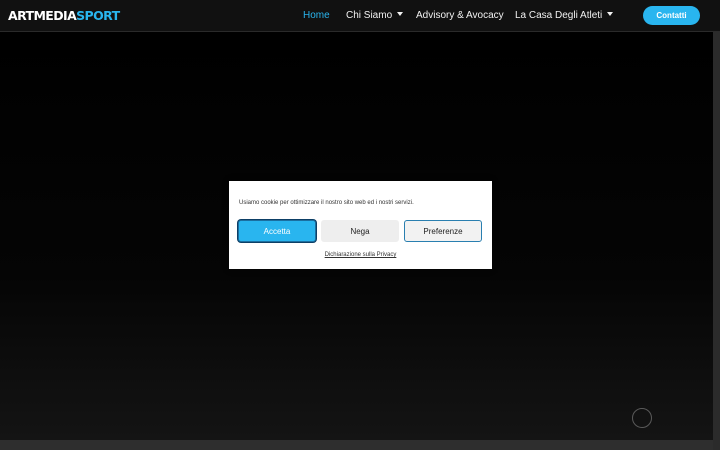 This screenshot has height=450, width=720. I want to click on site-logo: ARTMEDIASPORT, so click(64, 16).